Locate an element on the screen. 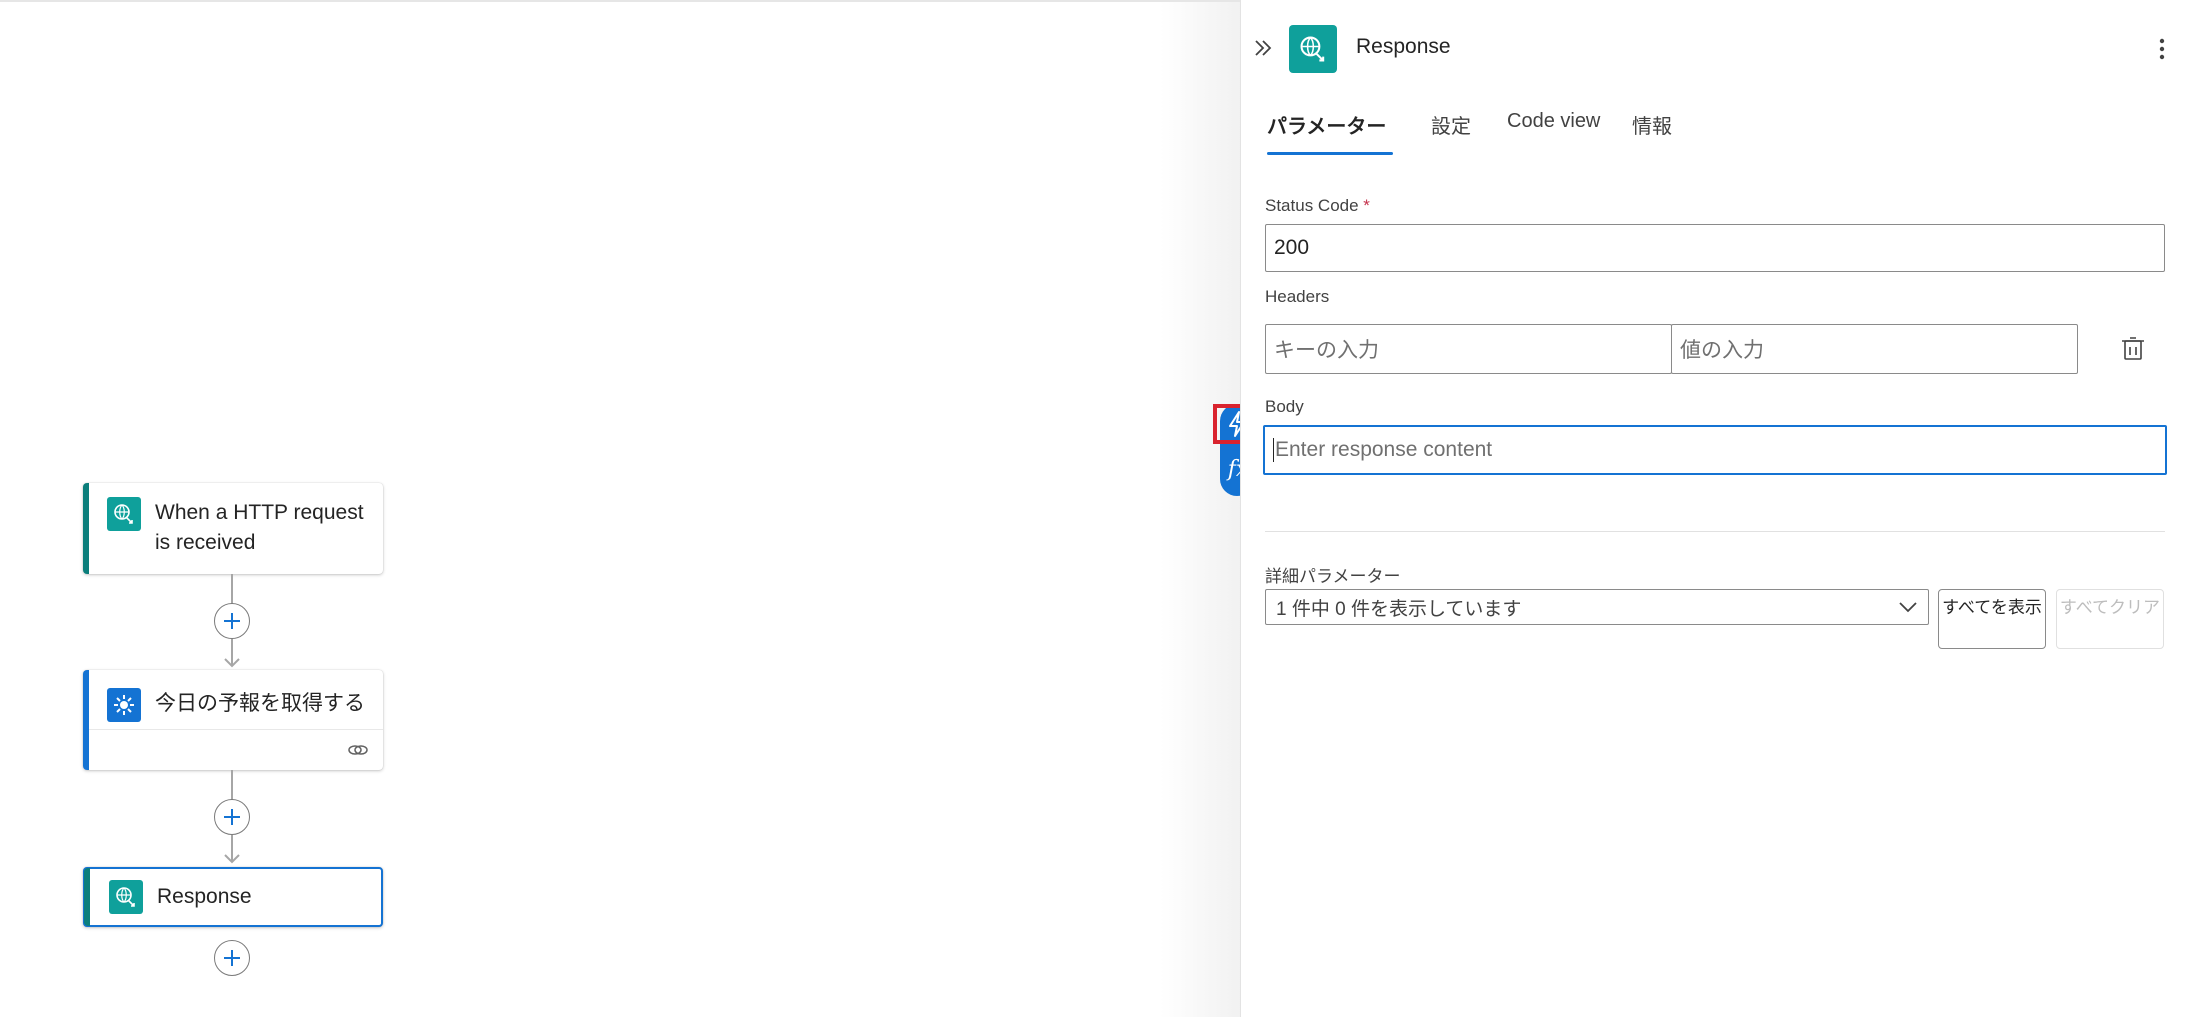 The height and width of the screenshot is (1017, 2188). headers-label: Headers is located at coordinates (1297, 296).